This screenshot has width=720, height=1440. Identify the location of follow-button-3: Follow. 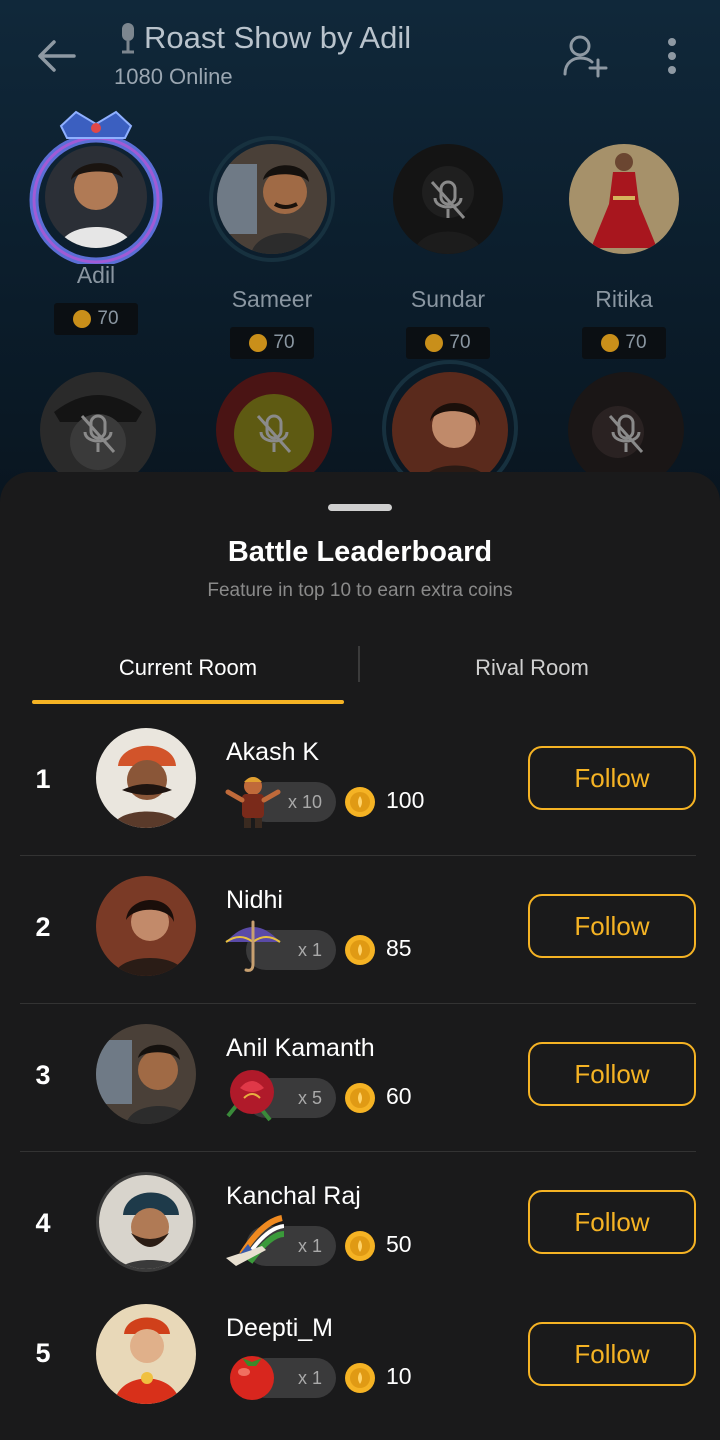
(612, 1074).